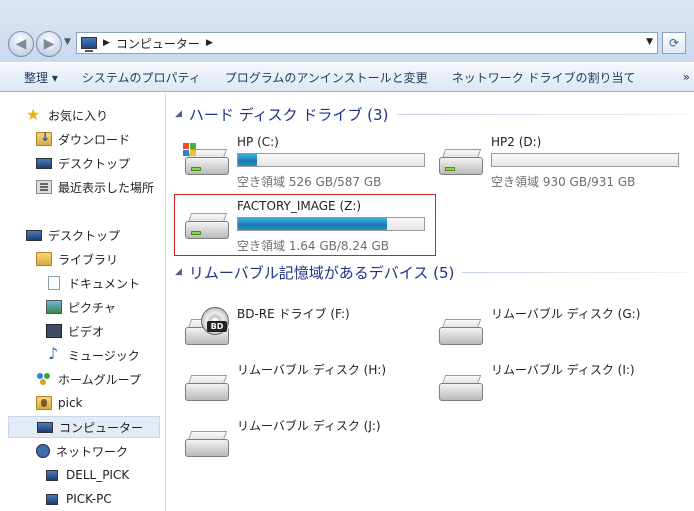  Describe the element at coordinates (95, 187) in the screenshot. I see `sidebar-item-recent-places: 最近表示した場所` at that location.